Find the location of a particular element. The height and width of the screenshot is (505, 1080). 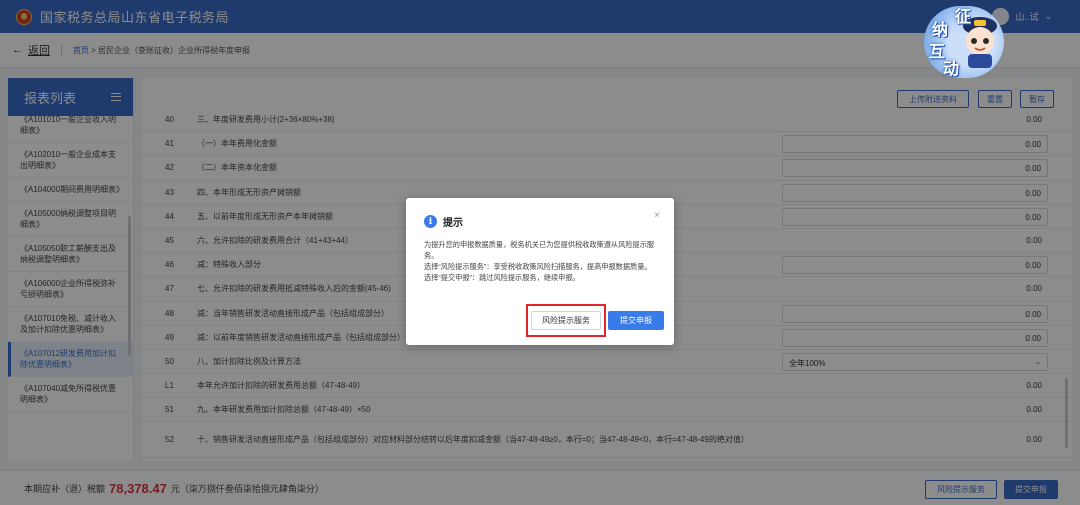

mascot-char: 征 is located at coordinates (963, 16).